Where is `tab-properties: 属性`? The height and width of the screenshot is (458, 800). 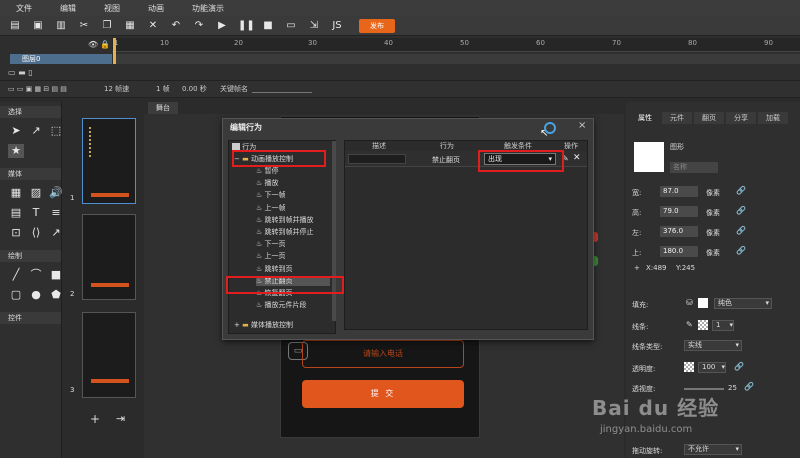 tab-properties: 属性 is located at coordinates (645, 118).